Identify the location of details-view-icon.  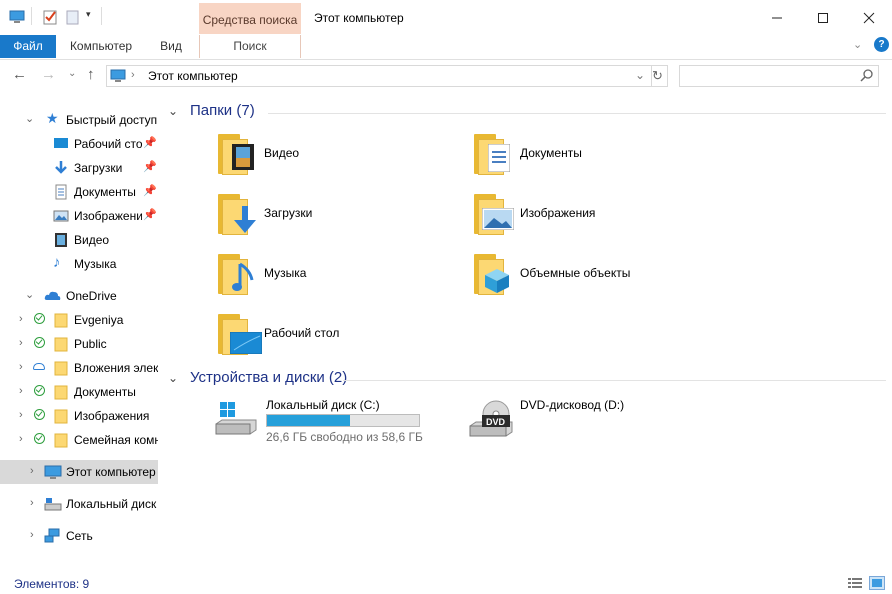
(855, 583).